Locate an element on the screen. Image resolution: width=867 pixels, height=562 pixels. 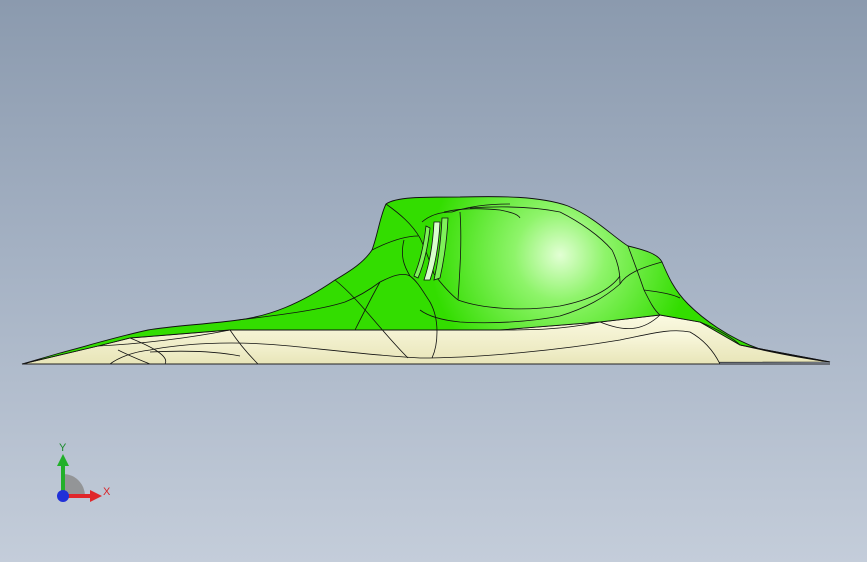
coordinate-triad-icon is located at coordinates (79, 478).